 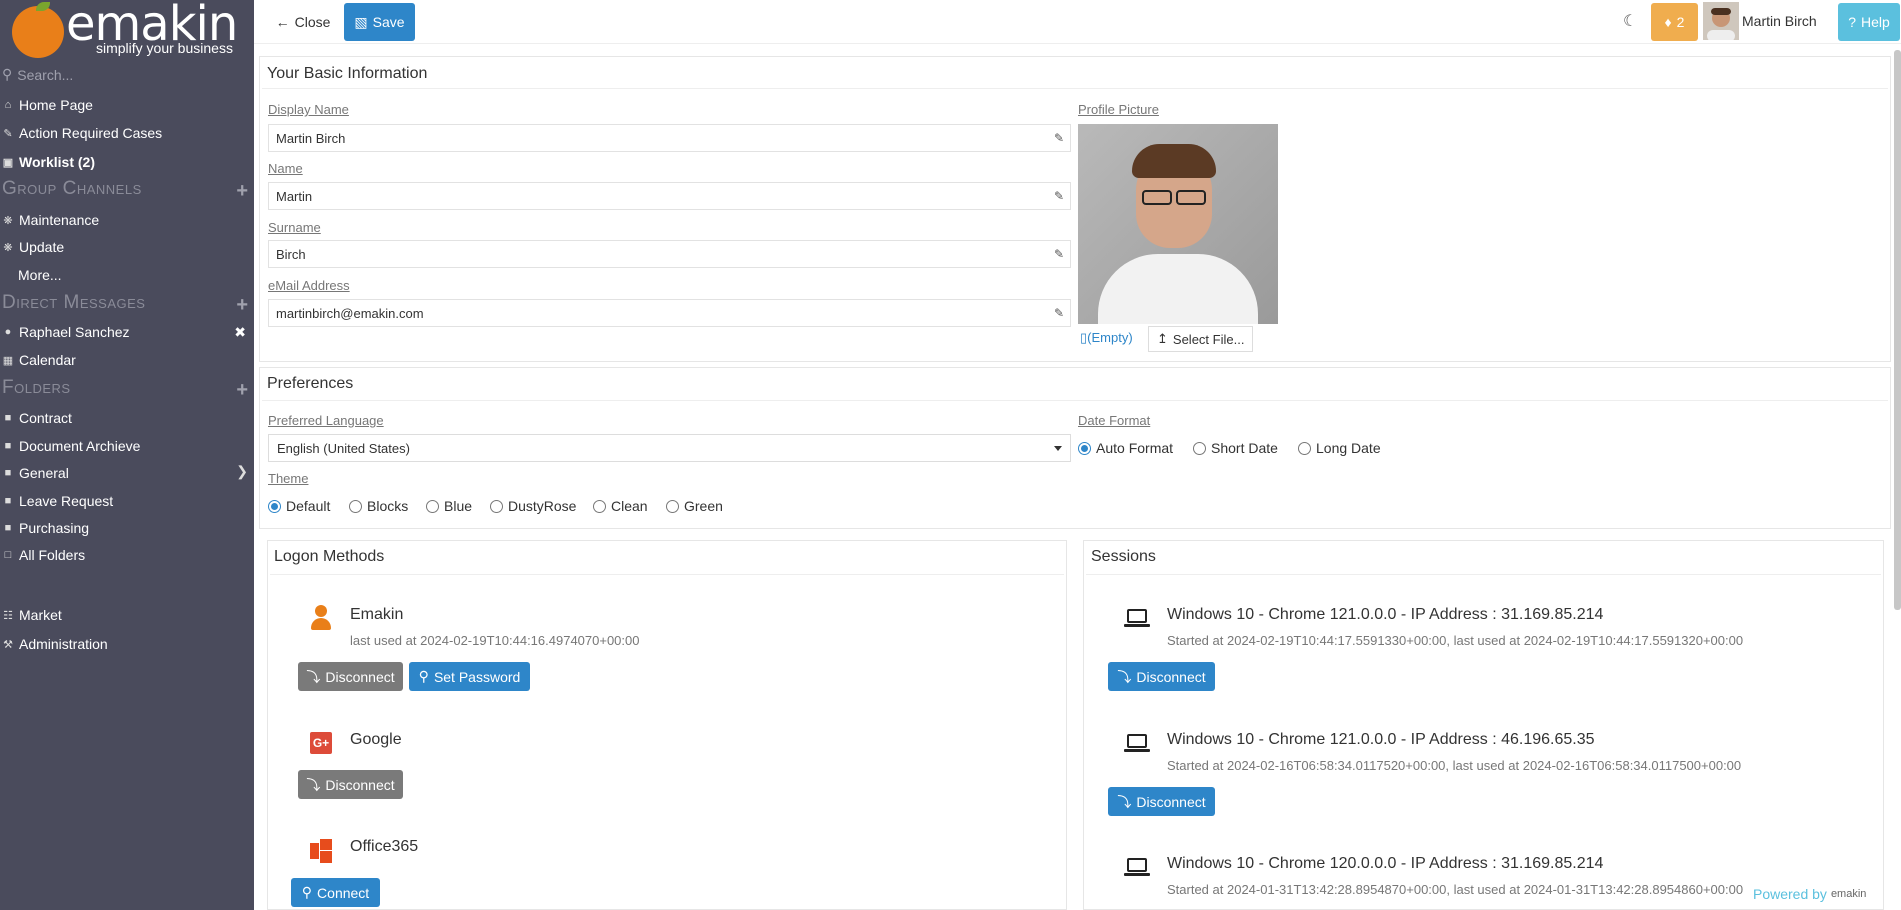 I want to click on channel-icon: ❋, so click(x=8, y=220).